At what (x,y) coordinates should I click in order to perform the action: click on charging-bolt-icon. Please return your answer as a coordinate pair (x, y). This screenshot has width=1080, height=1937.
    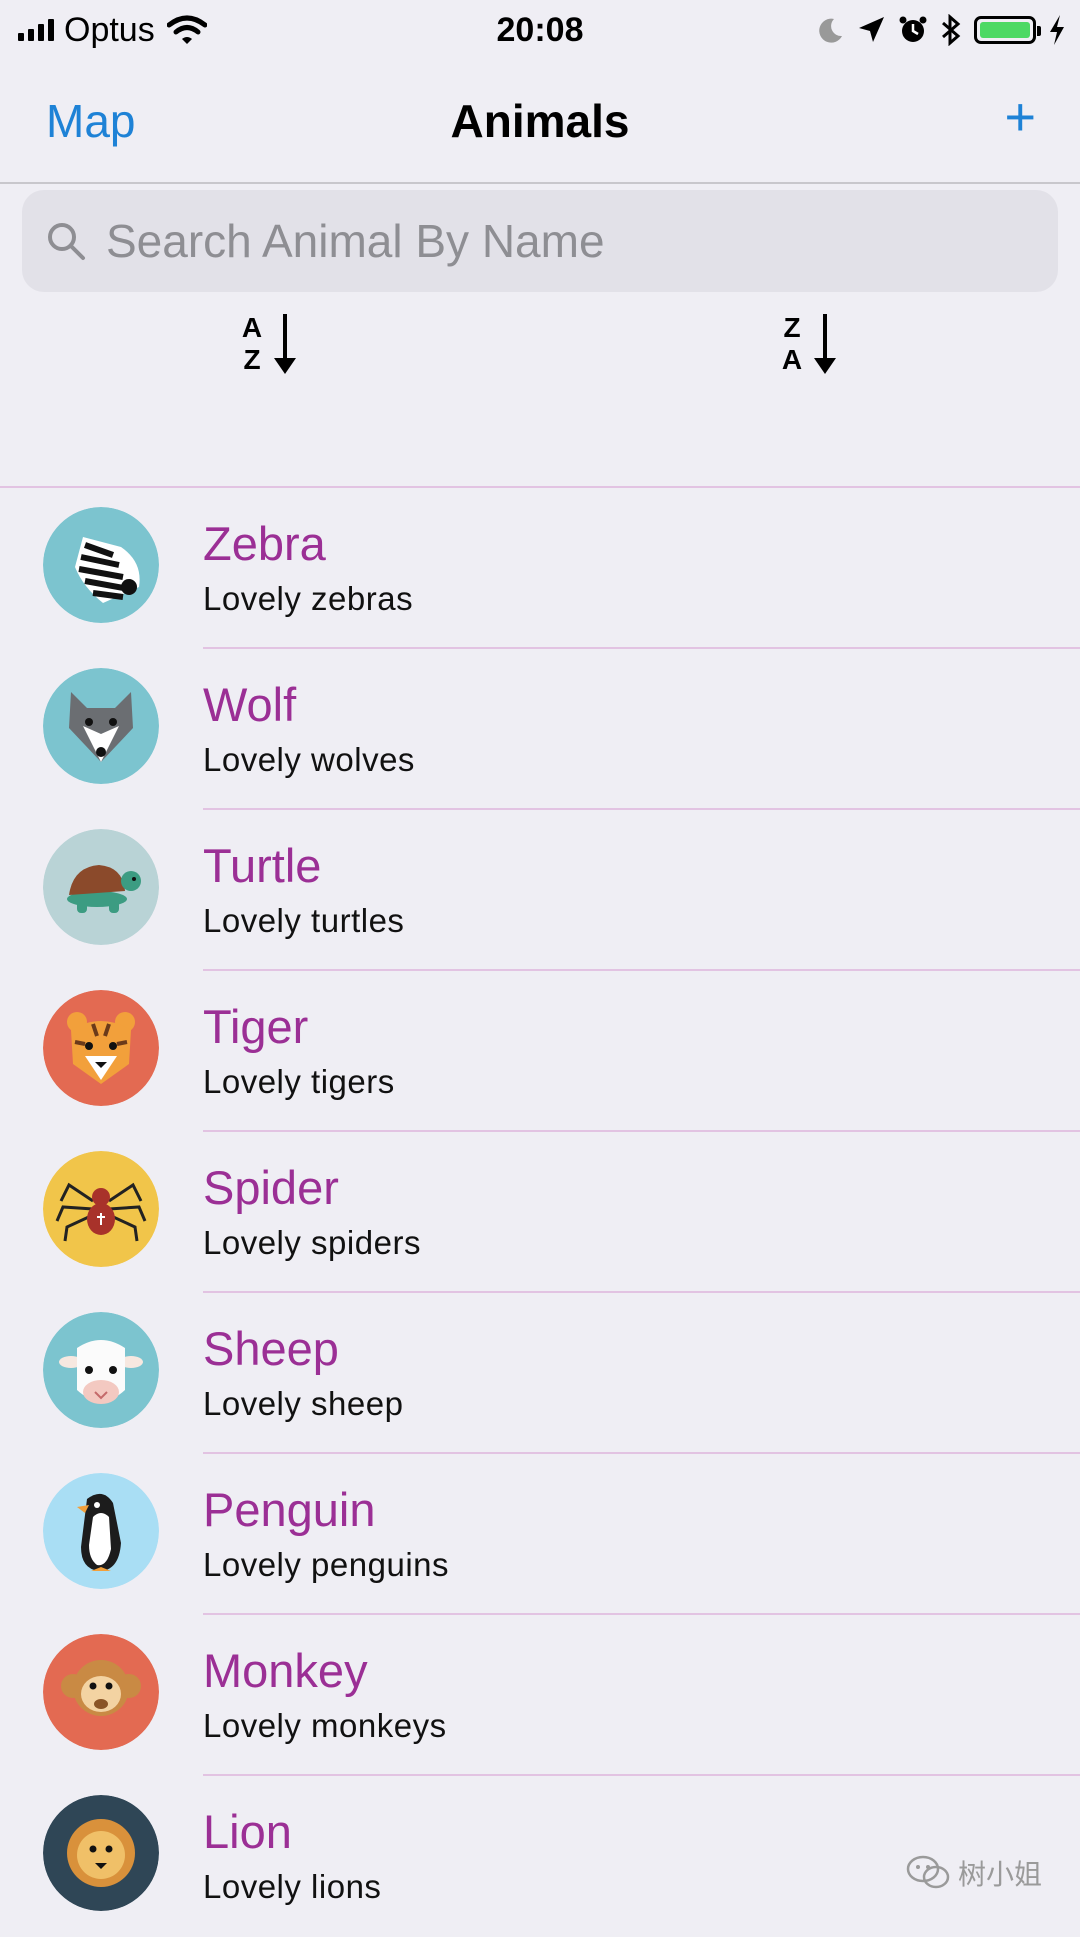
    Looking at the image, I should click on (1057, 30).